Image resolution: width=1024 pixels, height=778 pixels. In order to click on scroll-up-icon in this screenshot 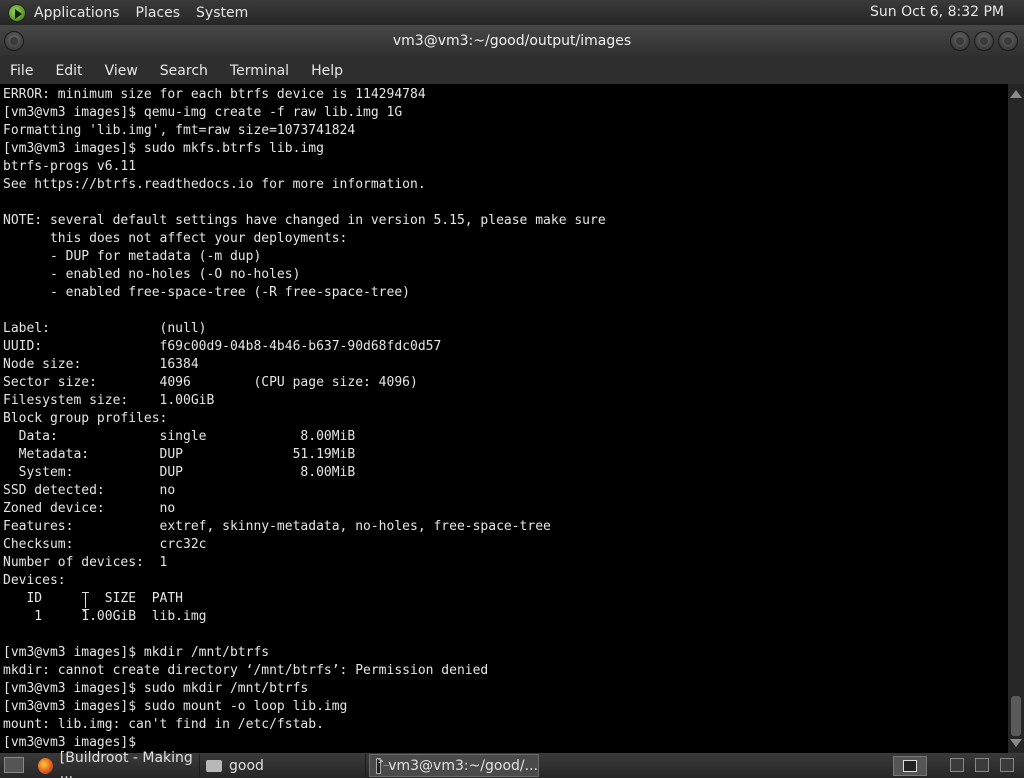, I will do `click(1016, 94)`.